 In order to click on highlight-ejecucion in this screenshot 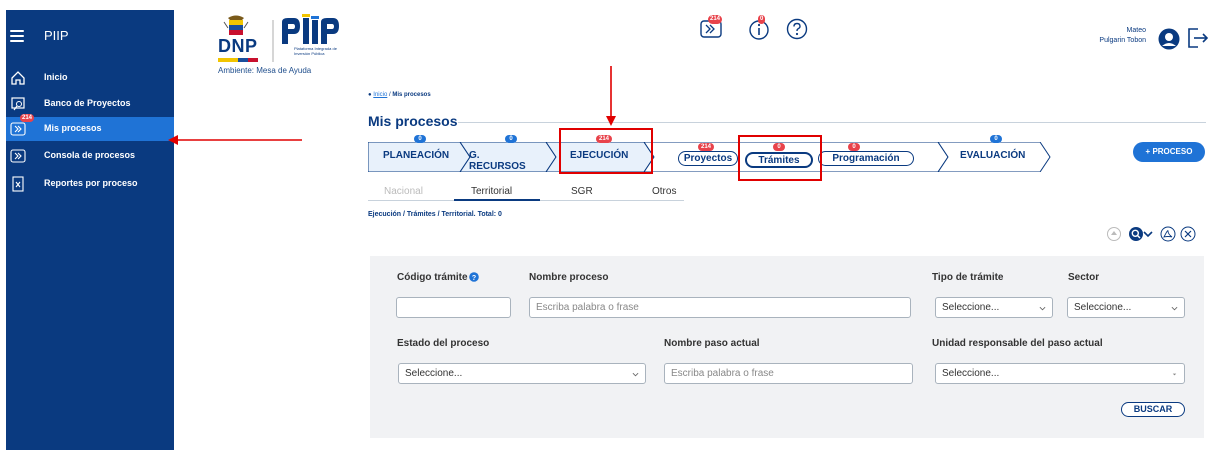, I will do `click(606, 151)`.